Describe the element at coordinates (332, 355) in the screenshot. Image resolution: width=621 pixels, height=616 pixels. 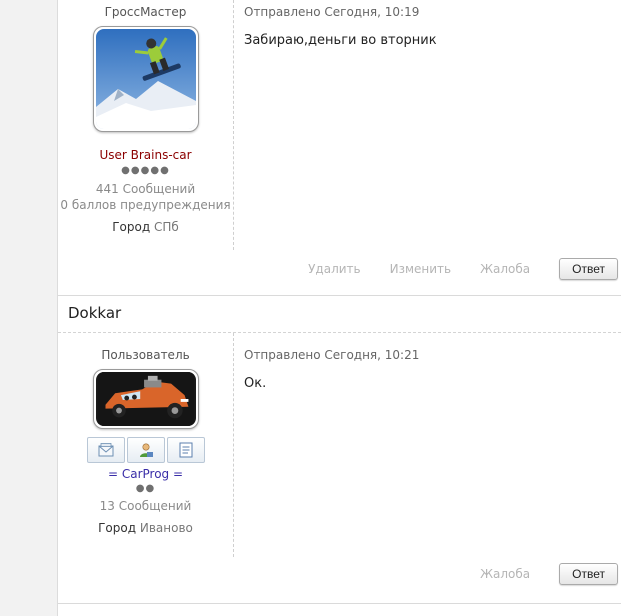
I see `post-timestamp: Отправлено Сегодня, 10:21` at that location.